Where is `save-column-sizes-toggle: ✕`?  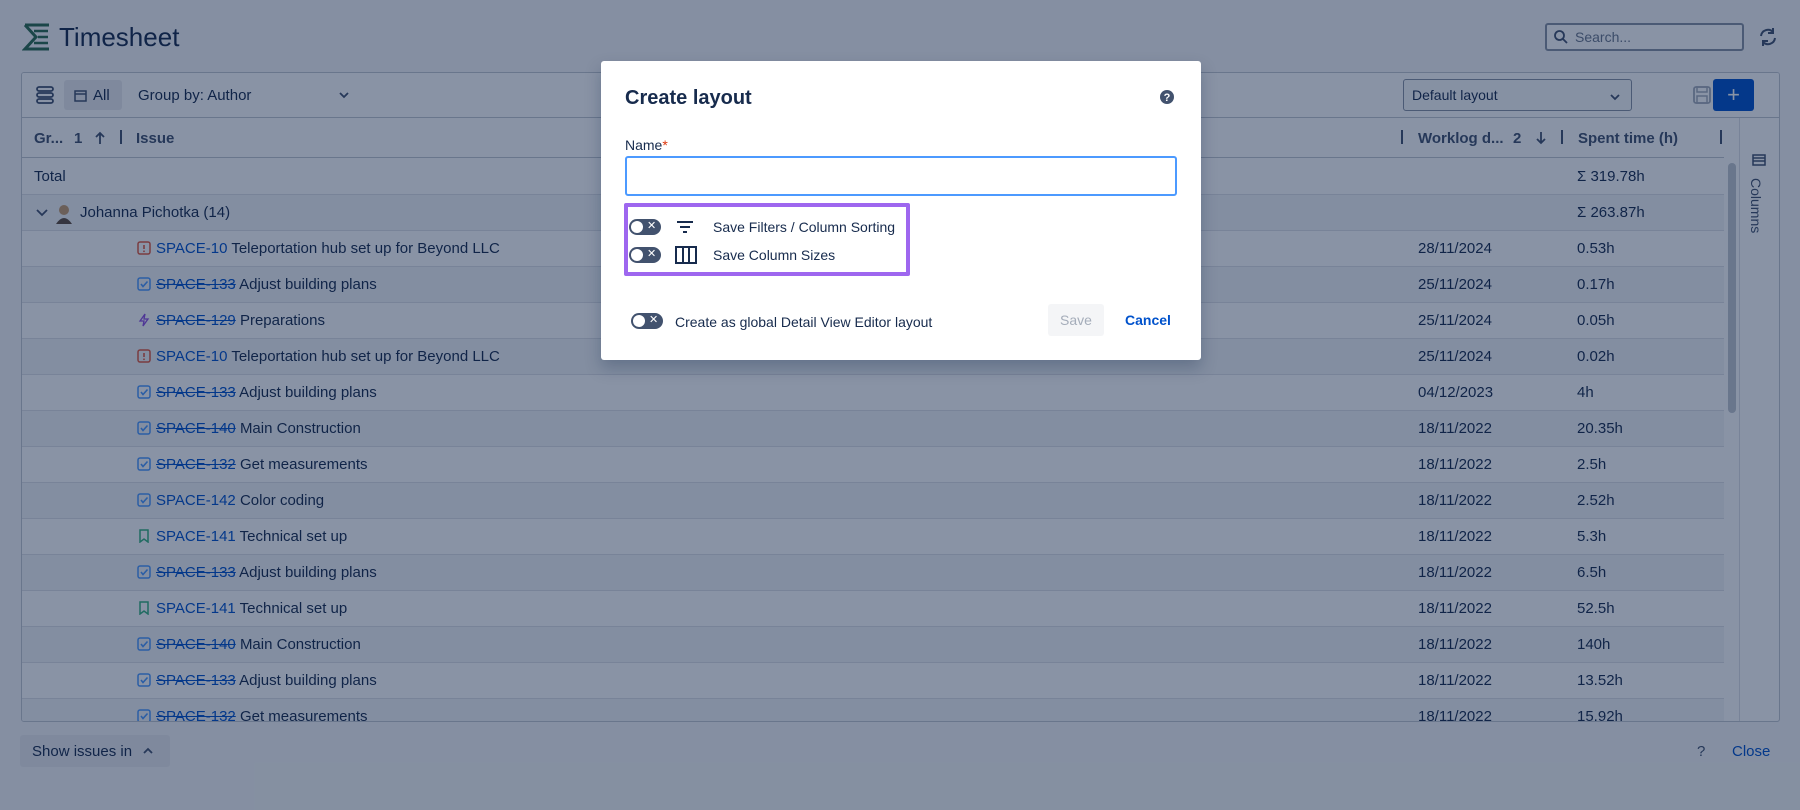
save-column-sizes-toggle: ✕ is located at coordinates (645, 255).